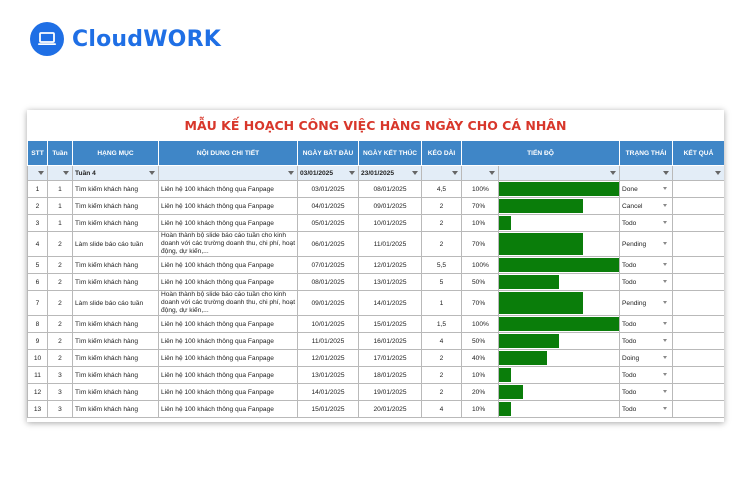  I want to click on cell-start-date: 13/01/2025, so click(328, 375).